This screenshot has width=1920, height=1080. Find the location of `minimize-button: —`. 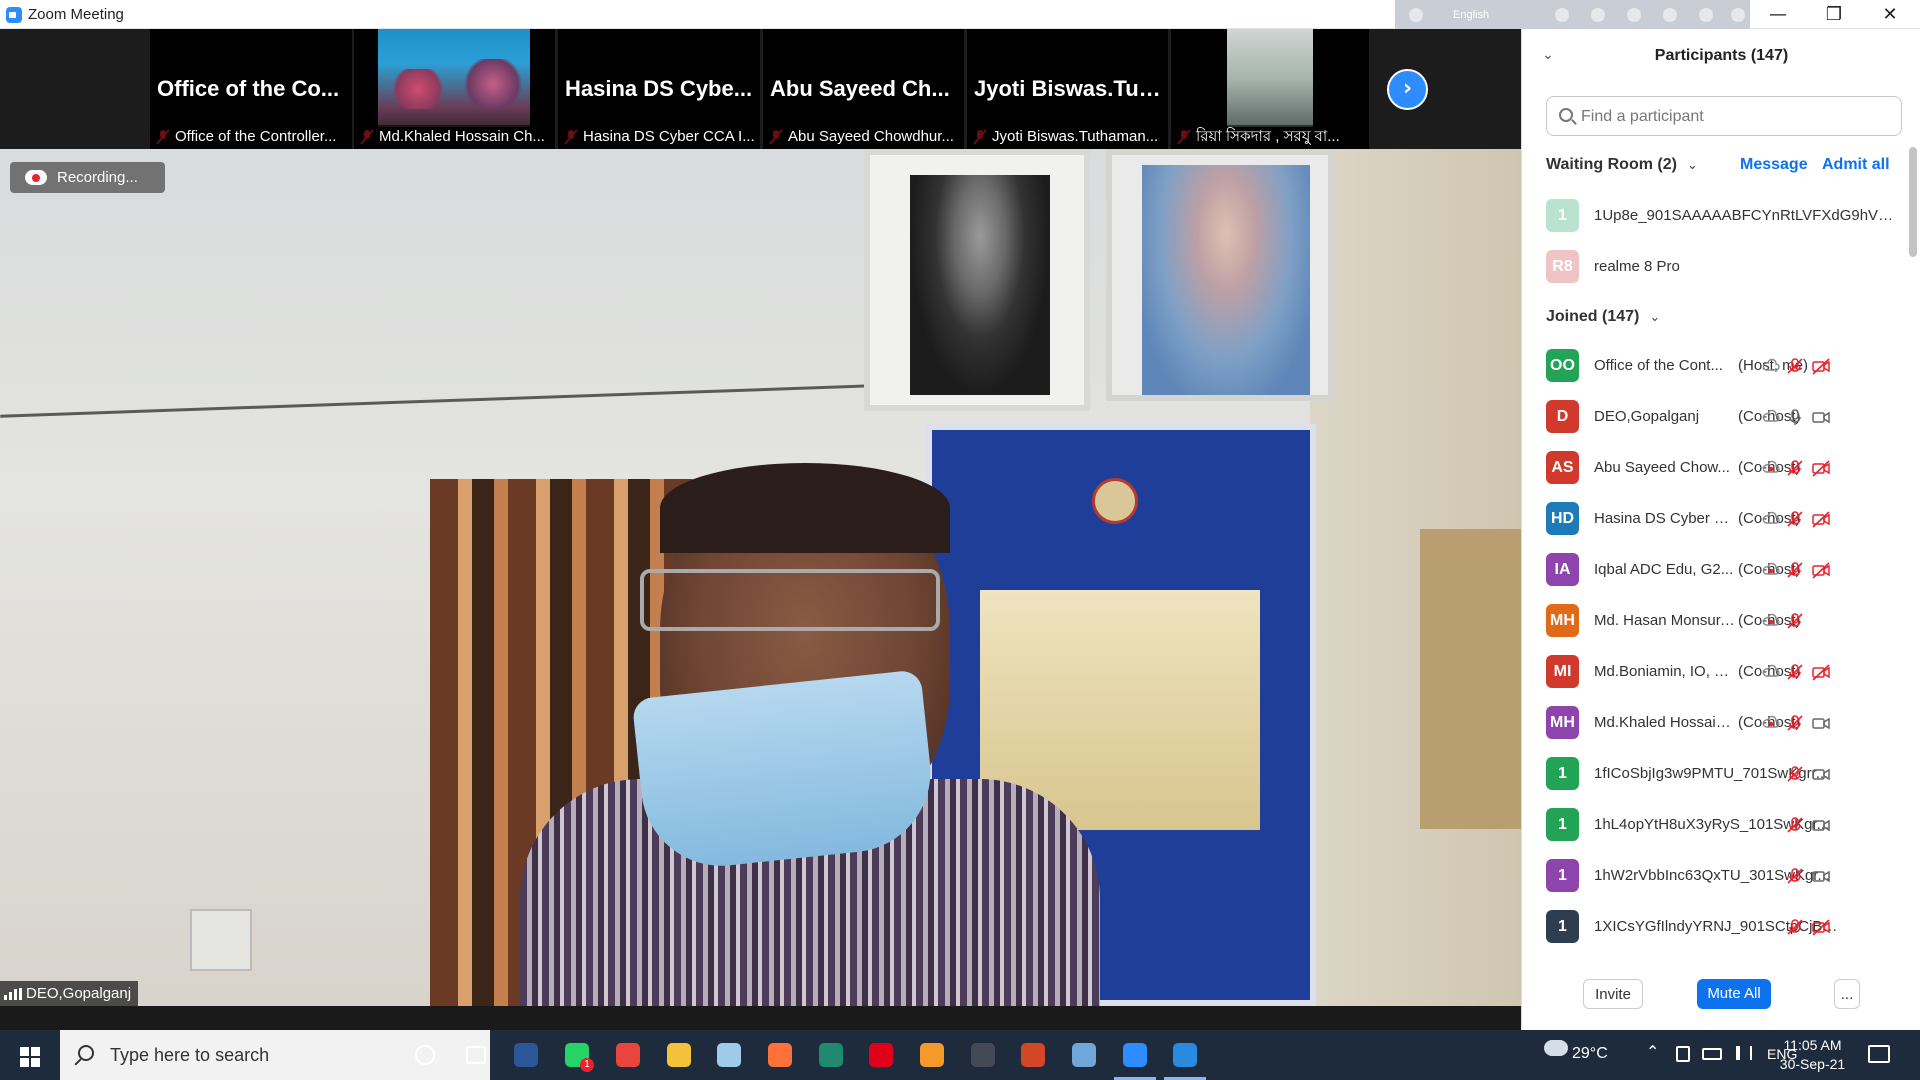

minimize-button: — is located at coordinates (1778, 14).